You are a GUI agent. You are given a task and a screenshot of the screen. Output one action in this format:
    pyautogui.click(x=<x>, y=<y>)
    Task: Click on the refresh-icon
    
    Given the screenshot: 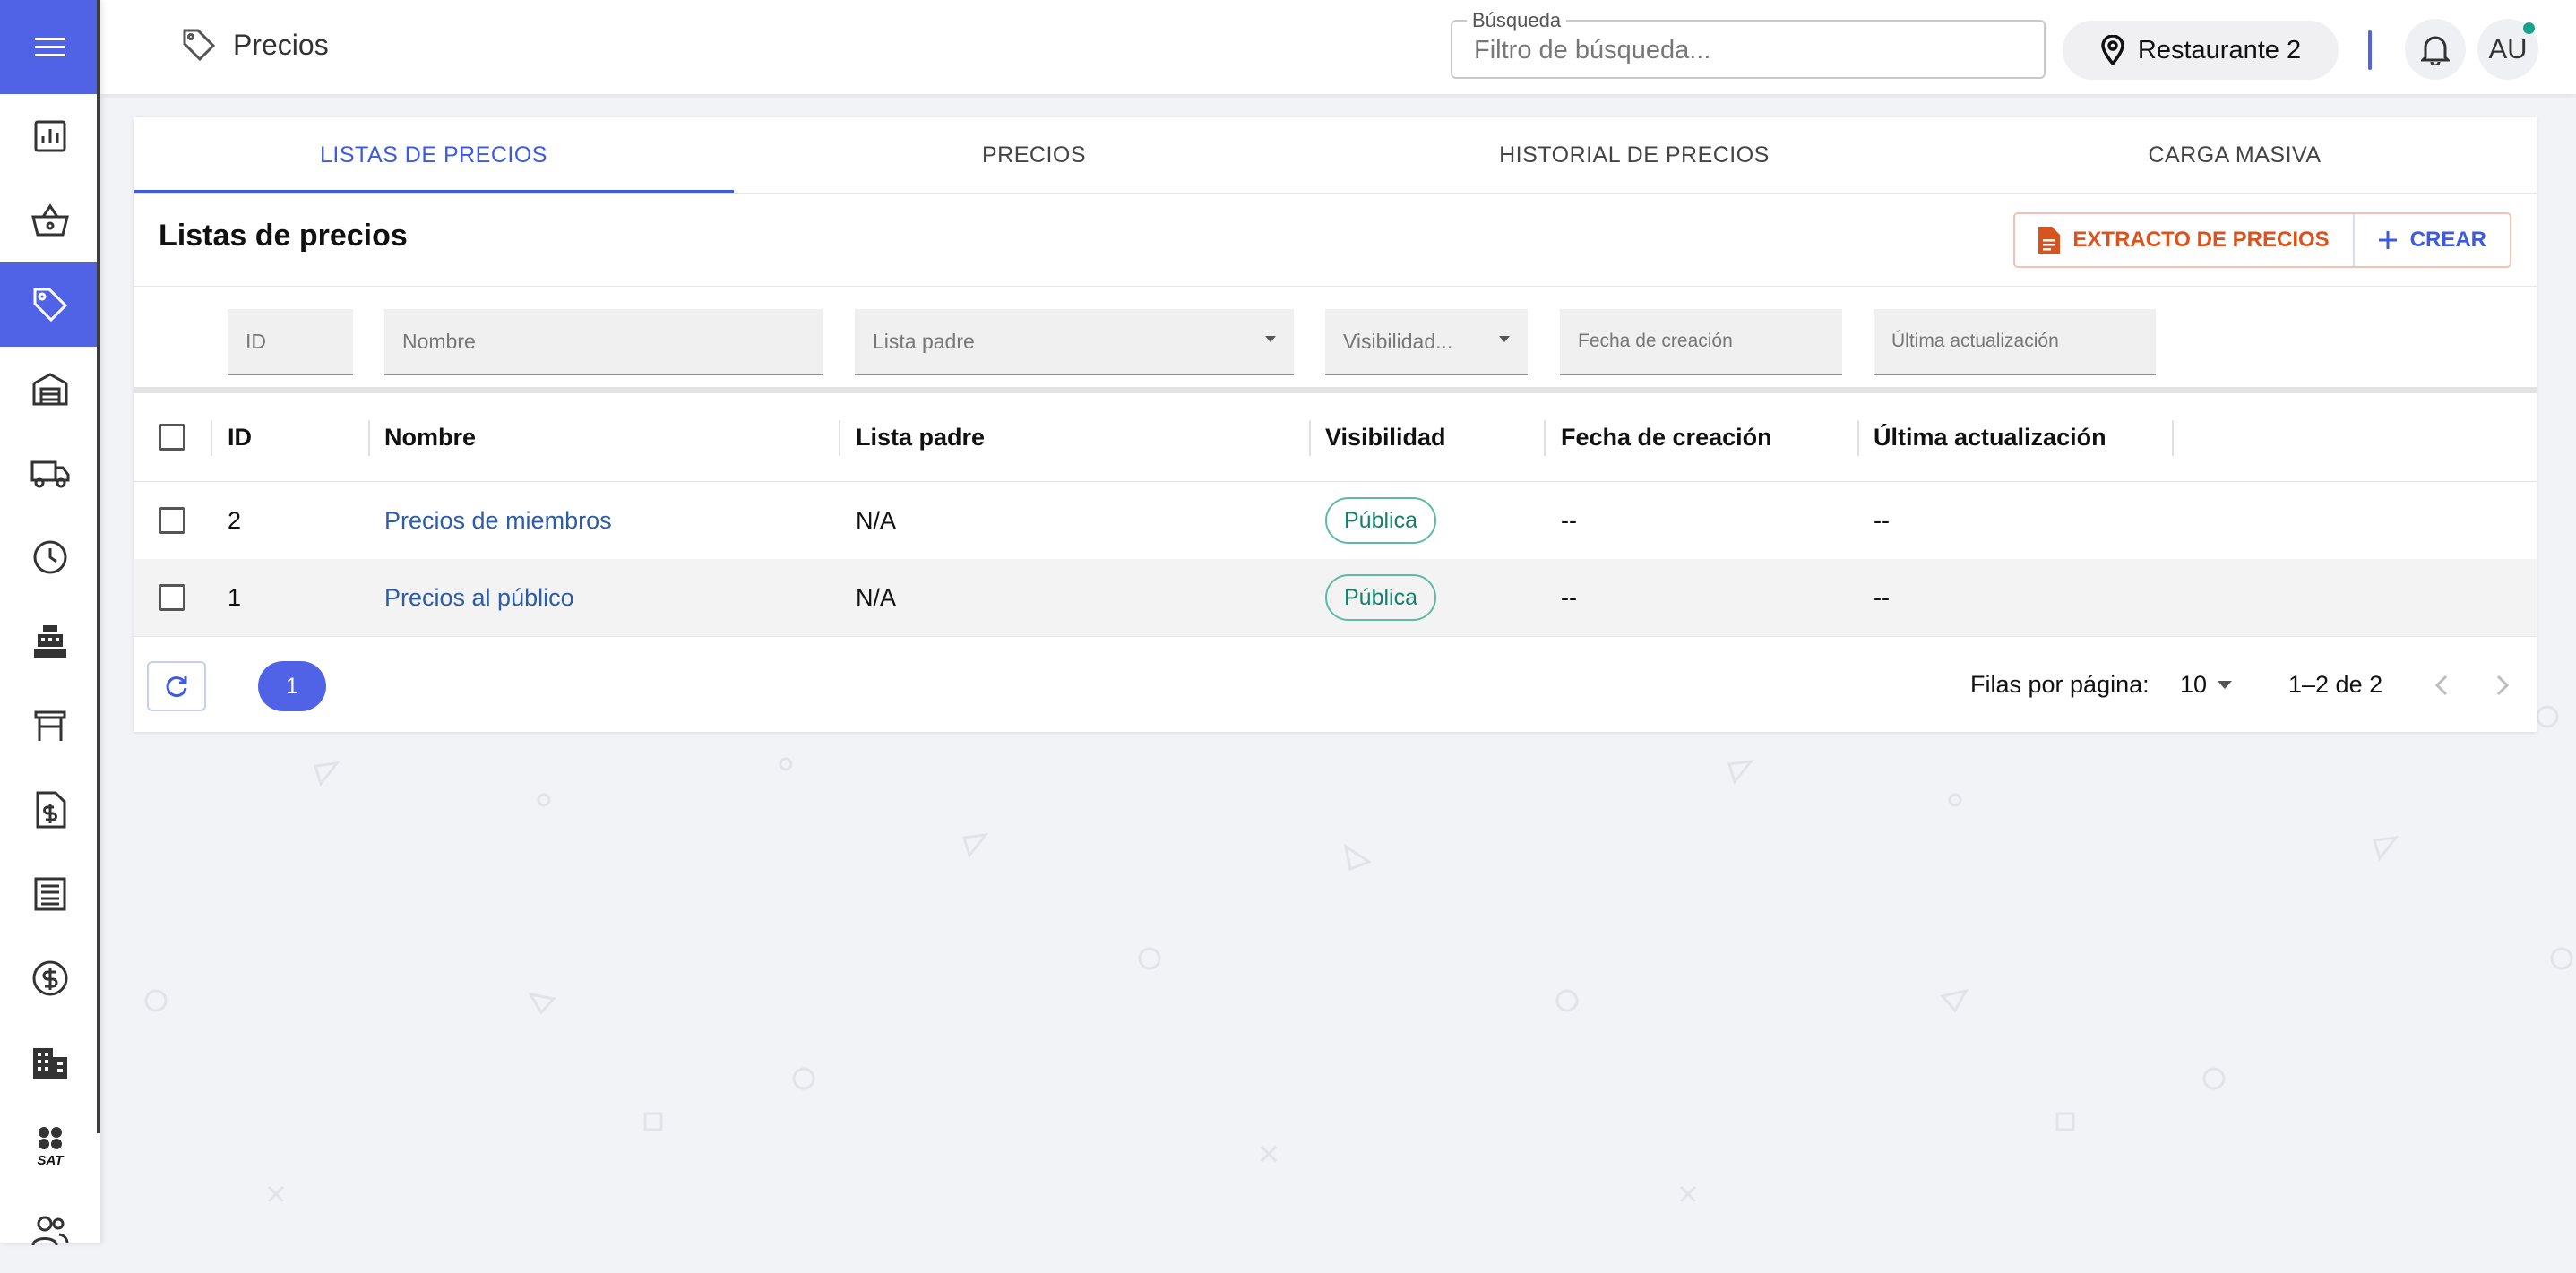 What is the action you would take?
    pyautogui.click(x=176, y=686)
    